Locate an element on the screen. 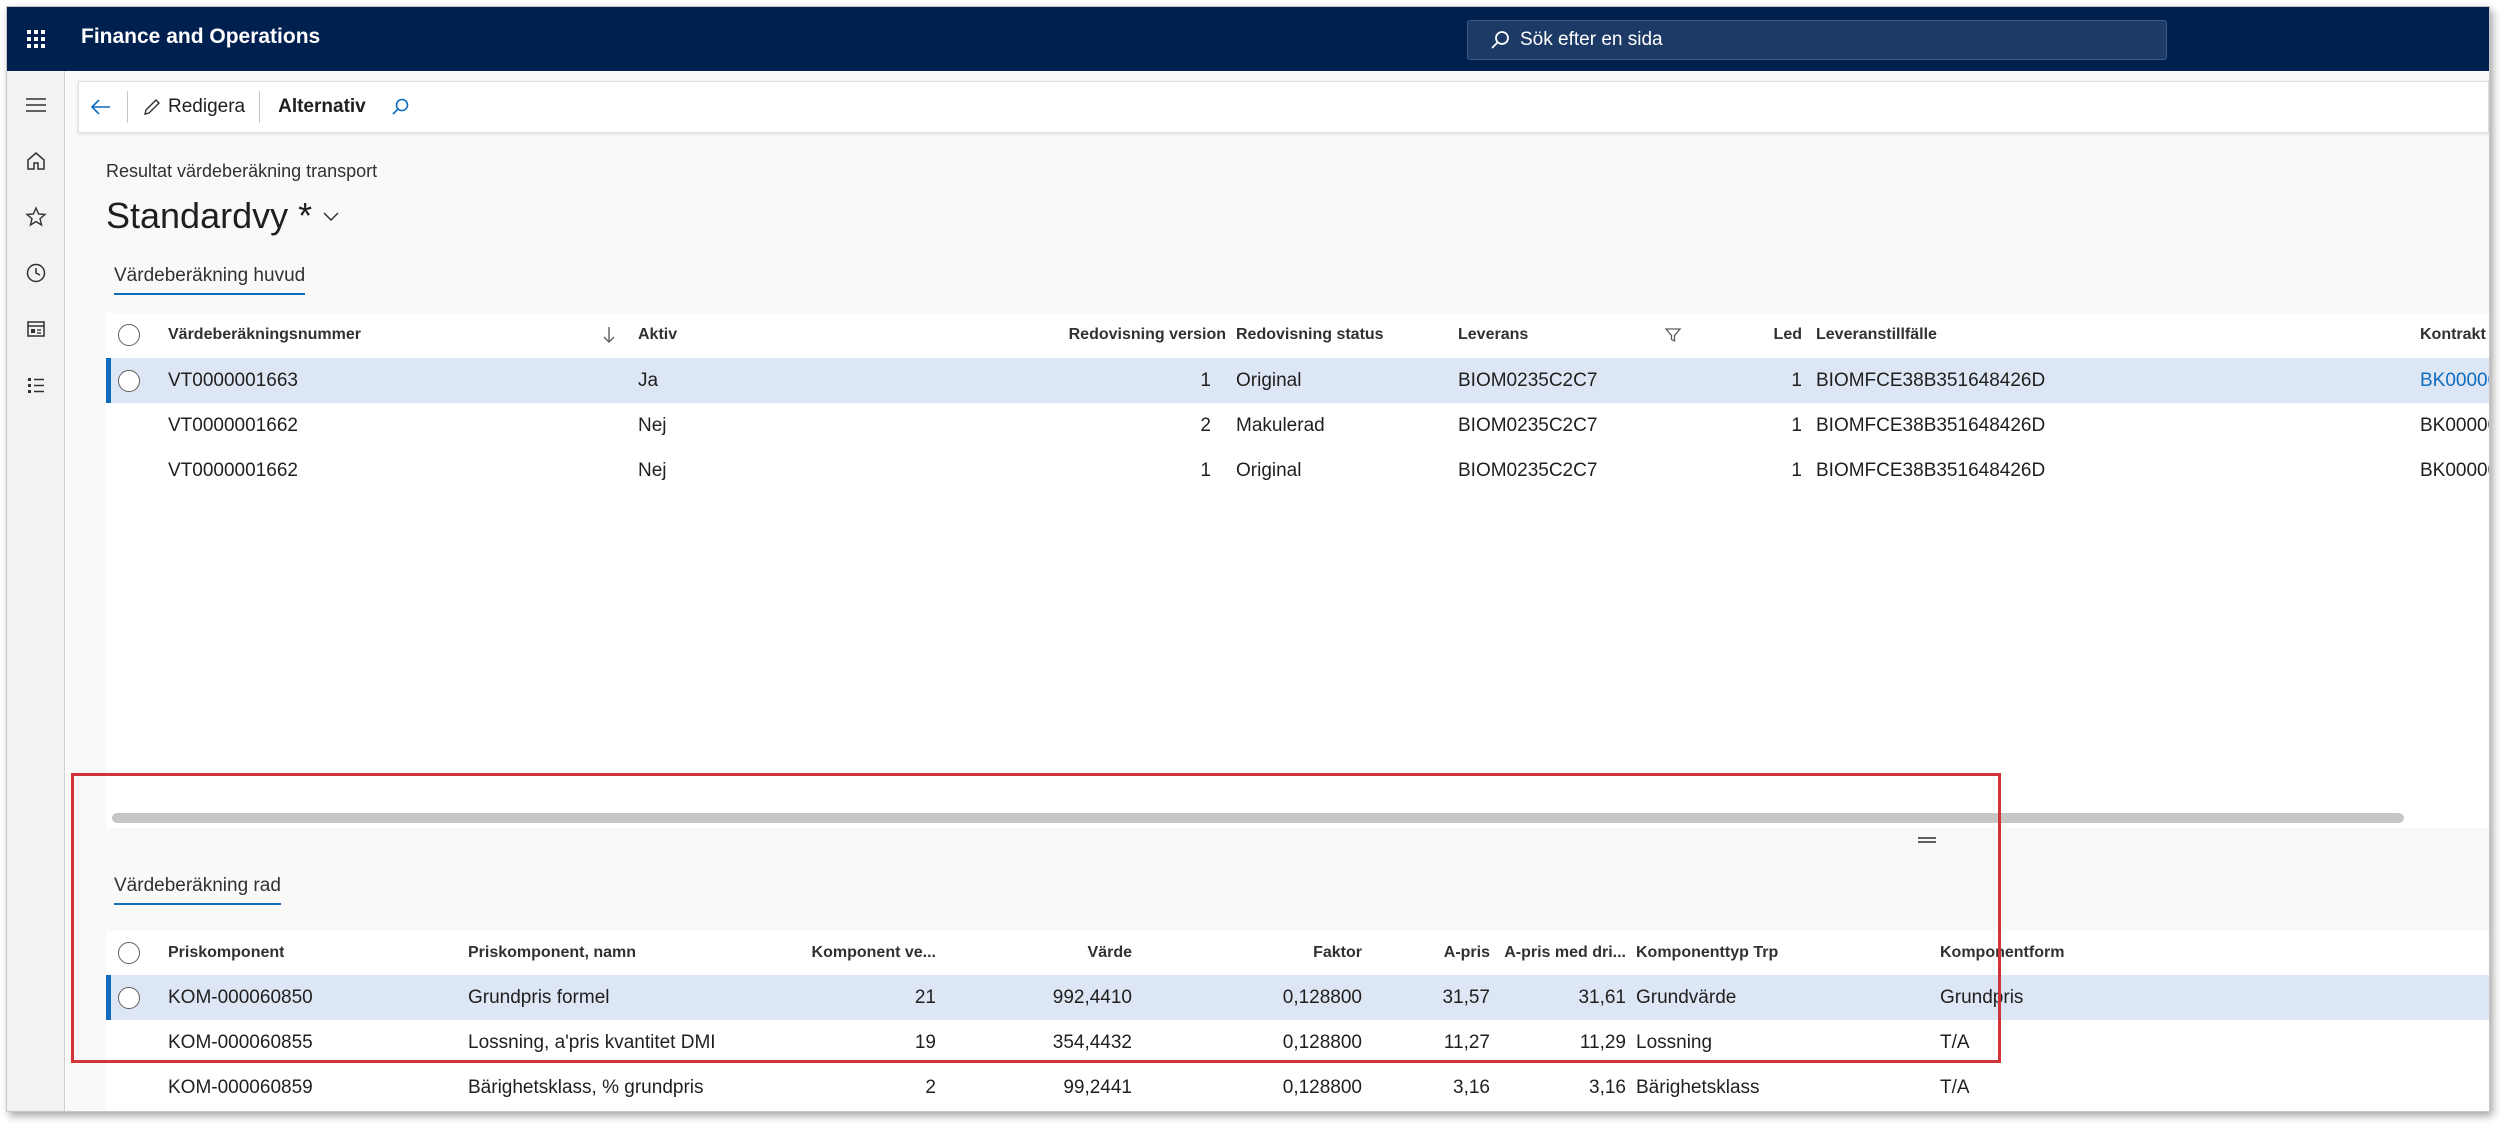 This screenshot has width=2502, height=1130. tab-header-section: Värdeberäkning huvud is located at coordinates (210, 280).